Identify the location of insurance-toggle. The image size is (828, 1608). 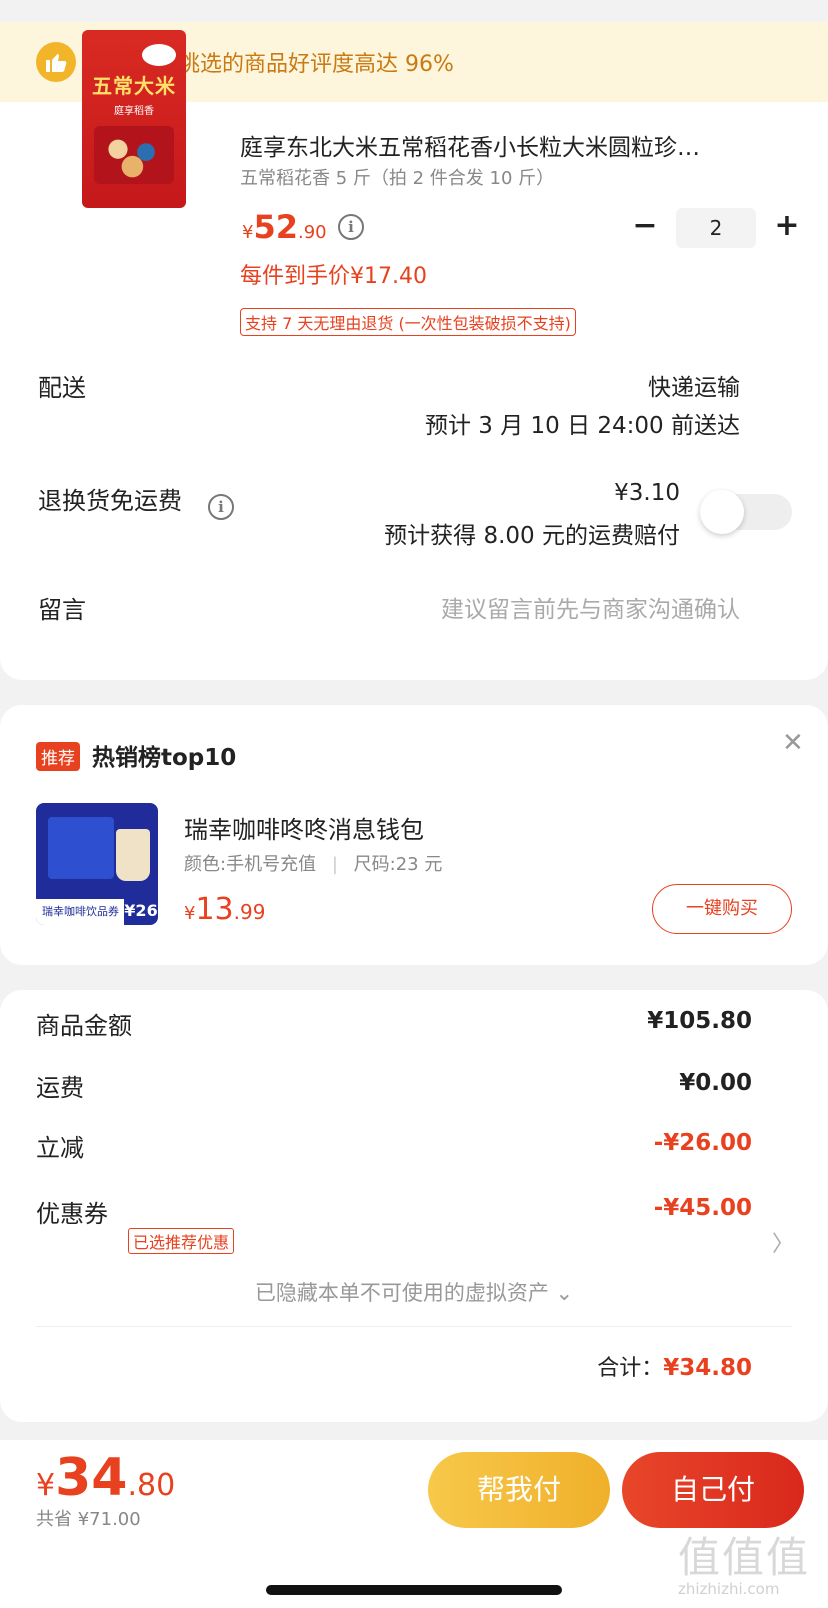
(746, 512).